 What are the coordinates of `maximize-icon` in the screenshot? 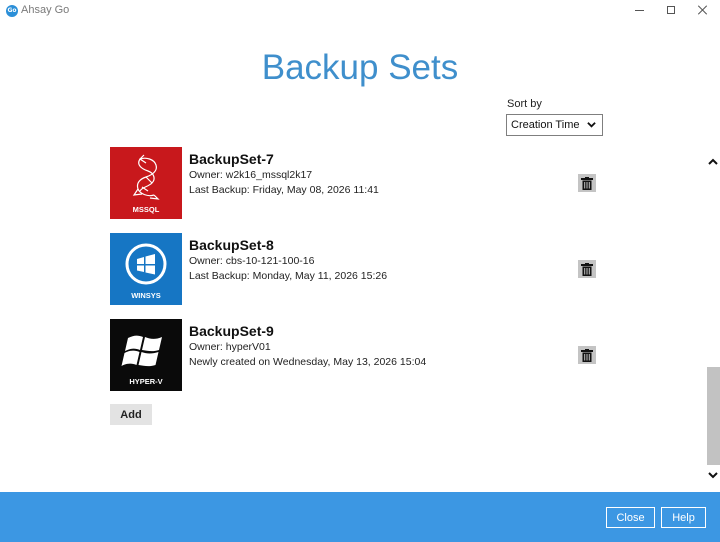 It's located at (671, 10).